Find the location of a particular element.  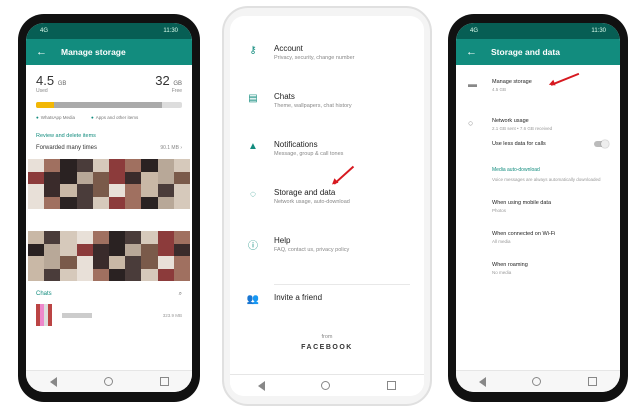

mobile-data-row: When using mobile data Photos is located at coordinates (538, 206).